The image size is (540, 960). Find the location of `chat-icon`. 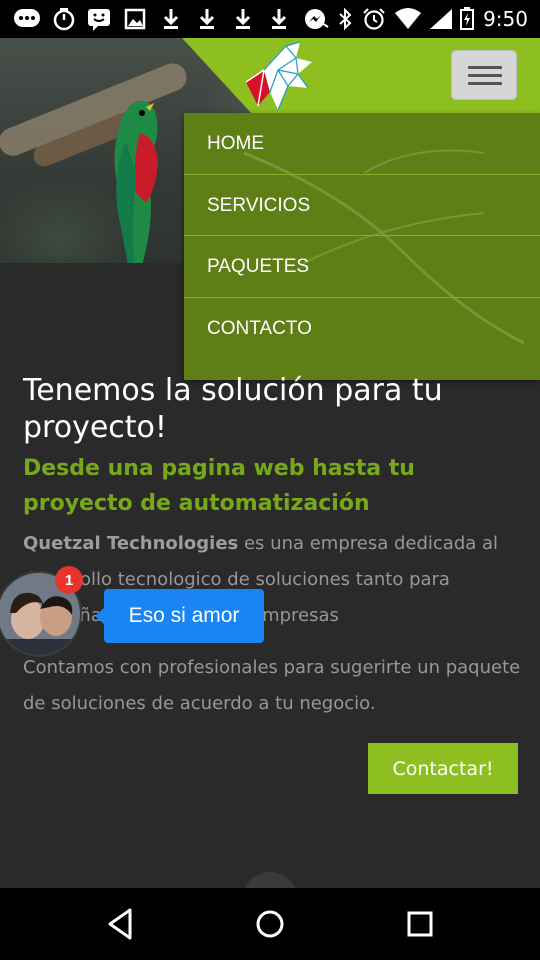

chat-icon is located at coordinates (99, 20).